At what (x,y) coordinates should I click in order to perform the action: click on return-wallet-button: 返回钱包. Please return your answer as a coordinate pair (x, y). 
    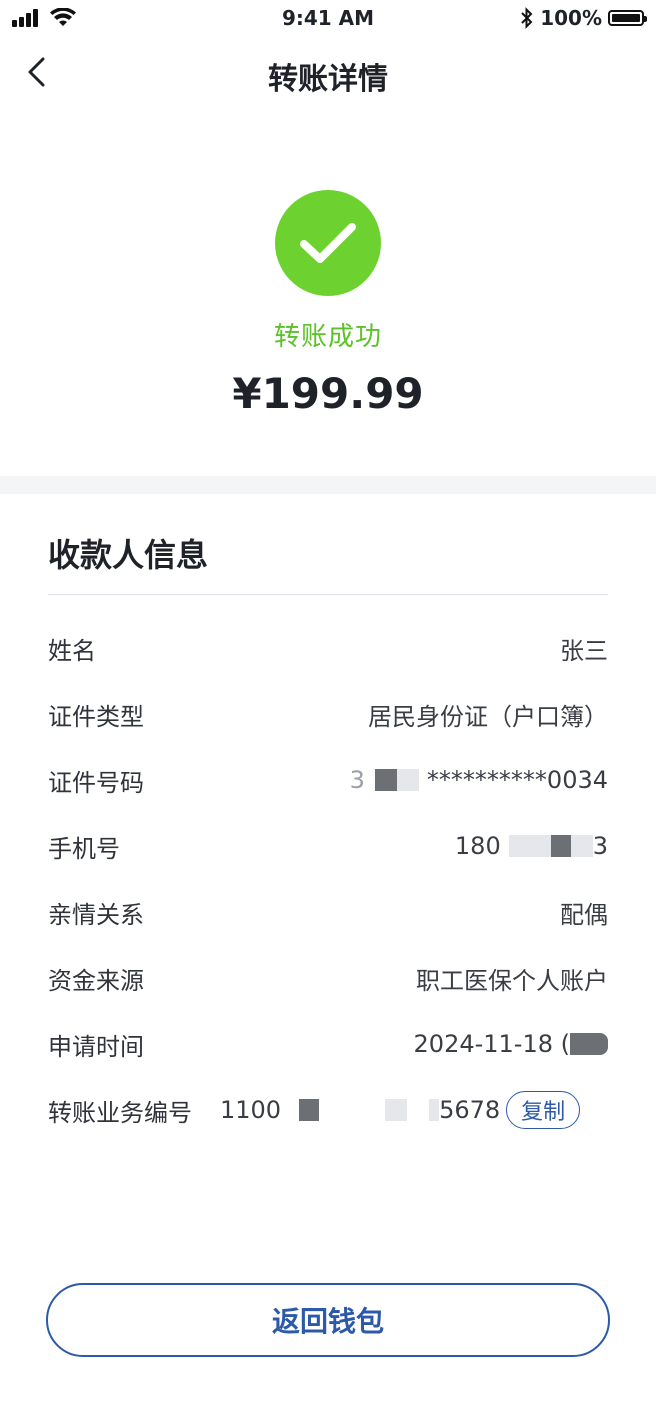
    Looking at the image, I should click on (328, 1320).